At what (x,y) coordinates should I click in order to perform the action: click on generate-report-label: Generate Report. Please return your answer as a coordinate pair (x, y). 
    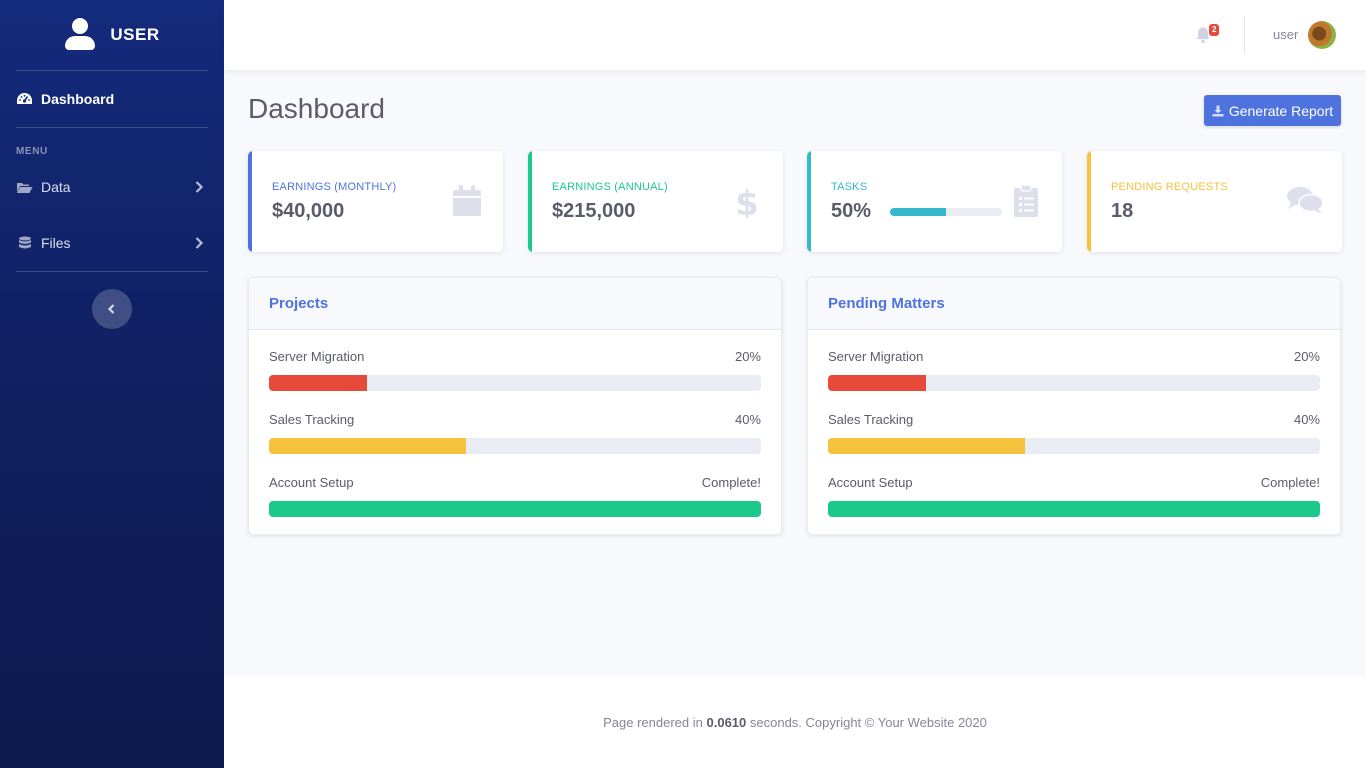
    Looking at the image, I should click on (1281, 110).